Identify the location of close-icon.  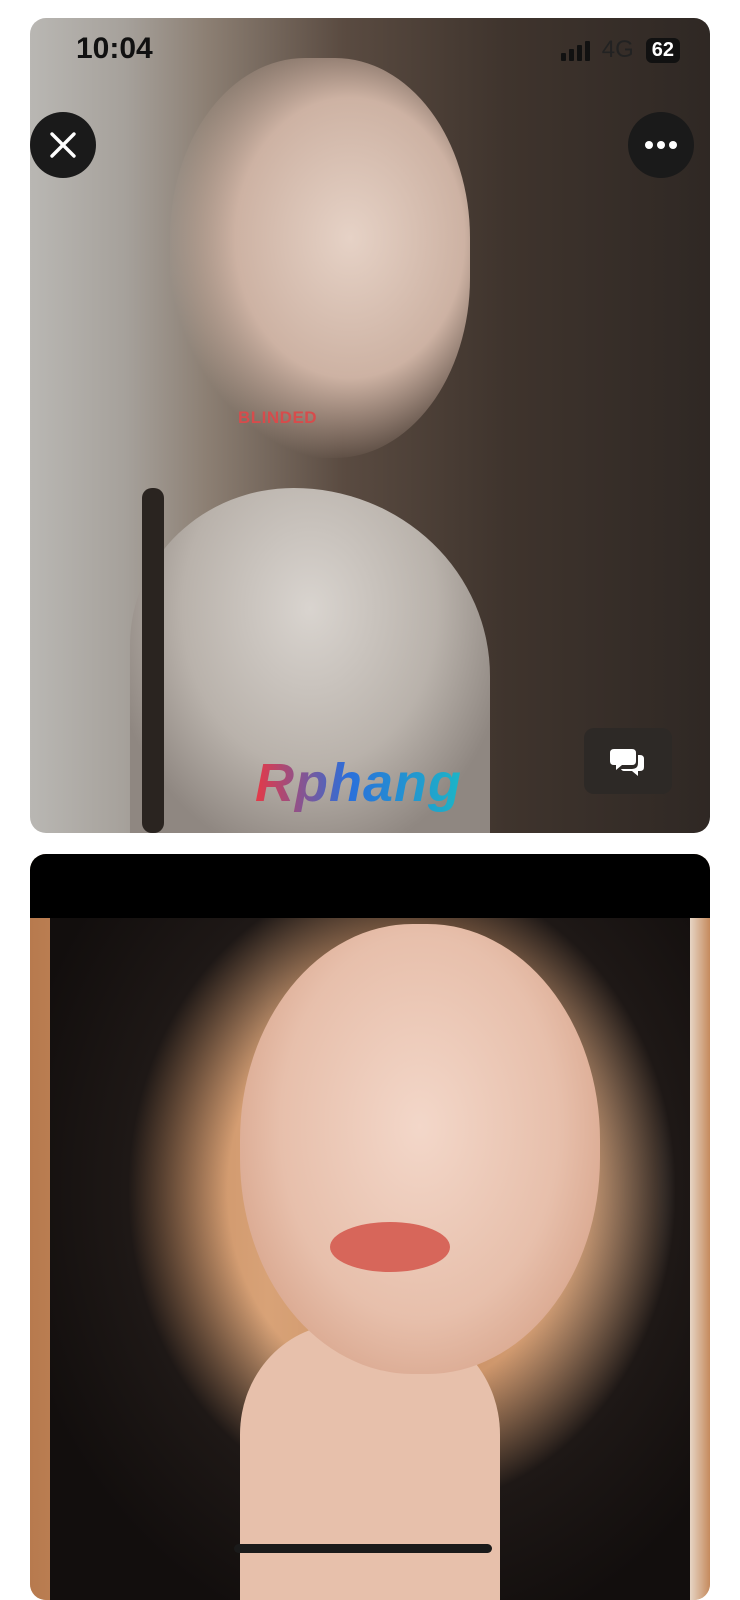
(63, 145).